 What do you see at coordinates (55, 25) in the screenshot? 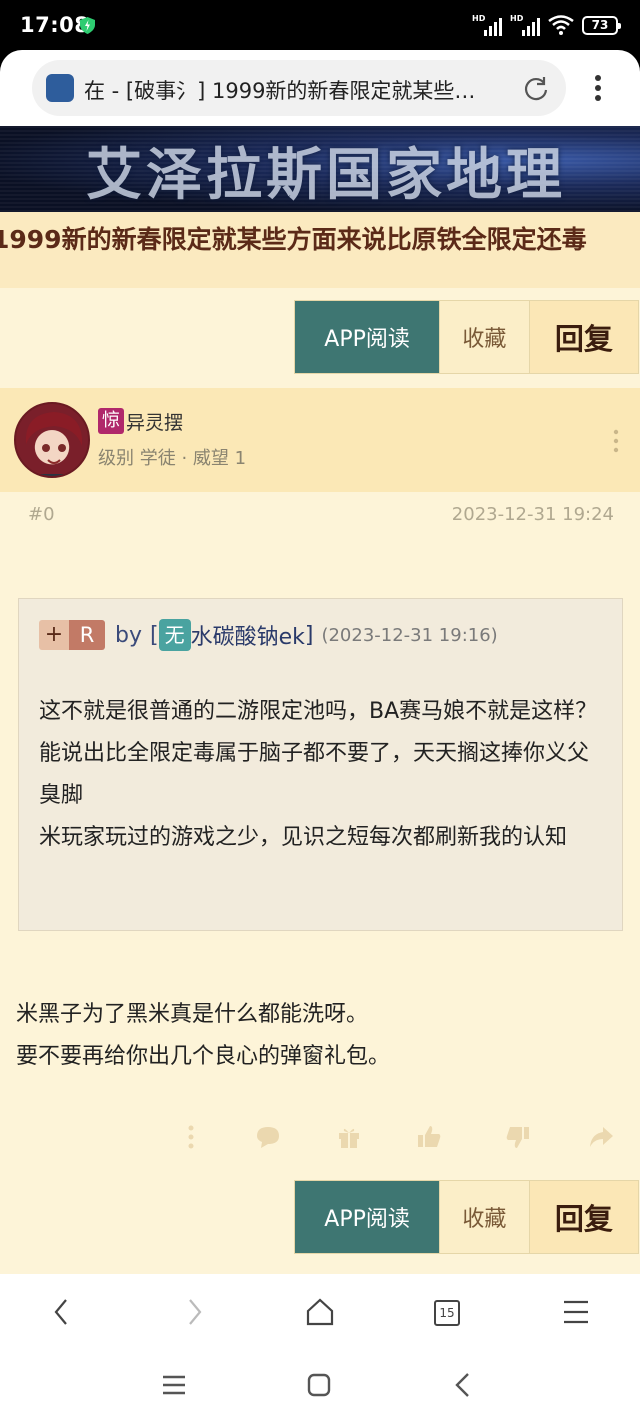
I see `status-time: 17:08` at bounding box center [55, 25].